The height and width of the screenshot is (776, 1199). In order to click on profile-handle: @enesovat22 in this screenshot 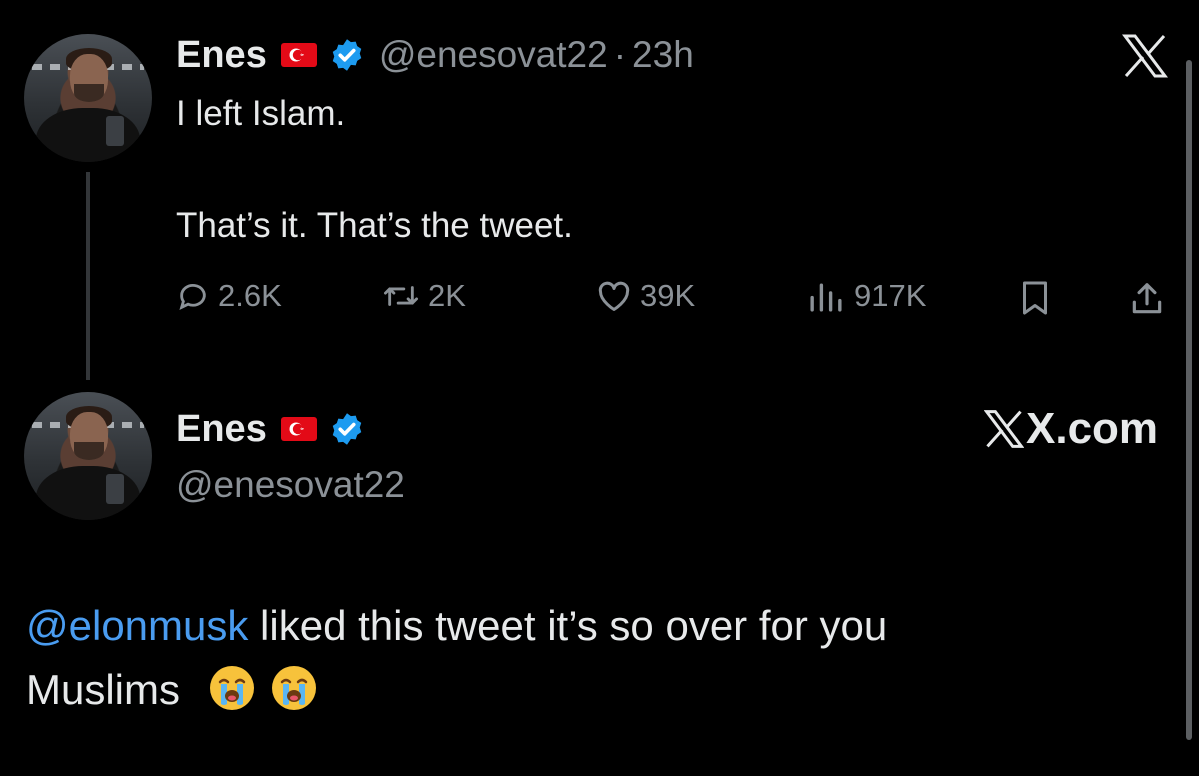, I will do `click(290, 485)`.